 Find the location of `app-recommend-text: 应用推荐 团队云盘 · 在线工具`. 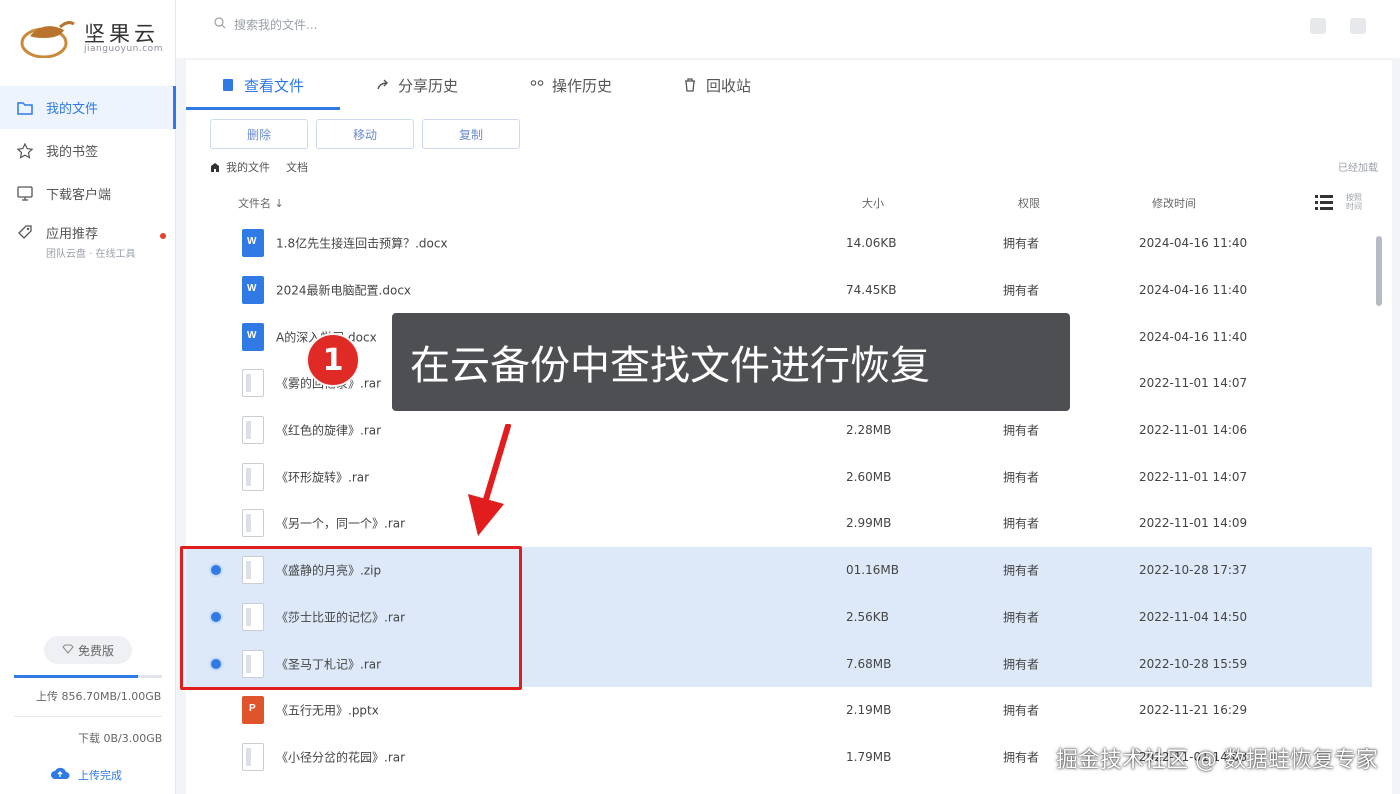

app-recommend-text: 应用推荐 团队云盘 · 在线工具 is located at coordinates (91, 241).